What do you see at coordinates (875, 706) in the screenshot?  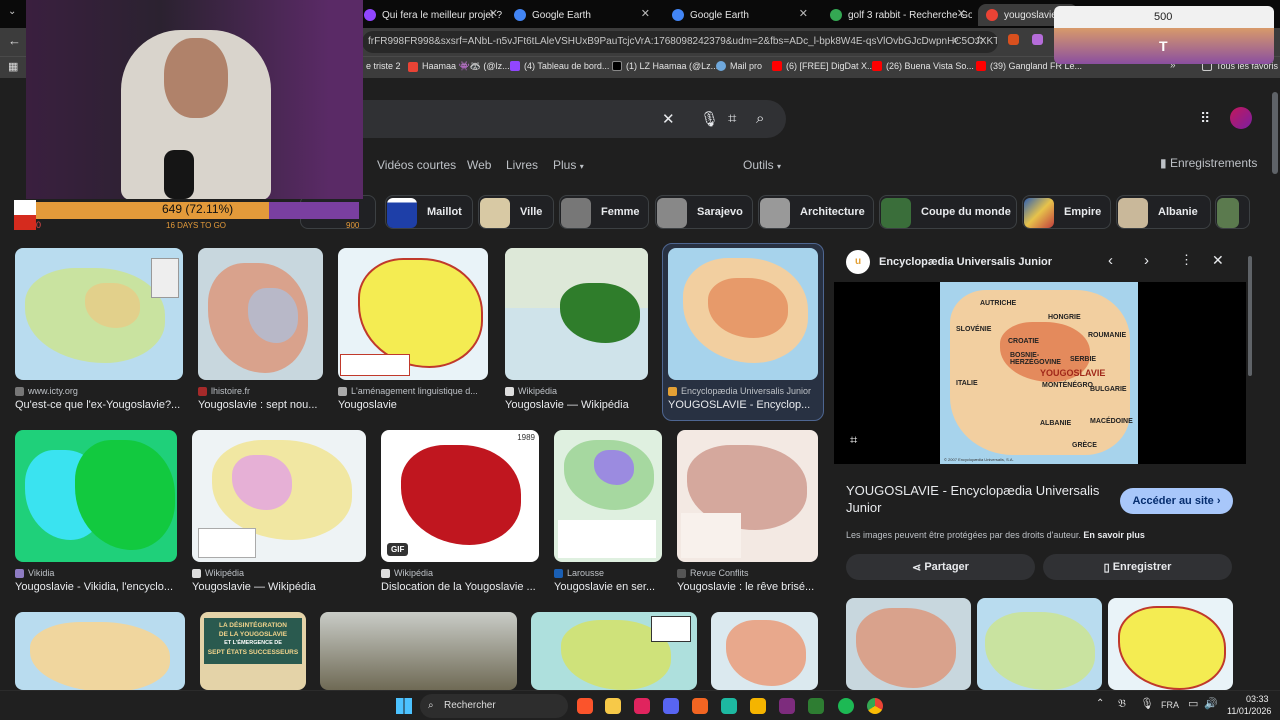 I see `chrome-icon` at bounding box center [875, 706].